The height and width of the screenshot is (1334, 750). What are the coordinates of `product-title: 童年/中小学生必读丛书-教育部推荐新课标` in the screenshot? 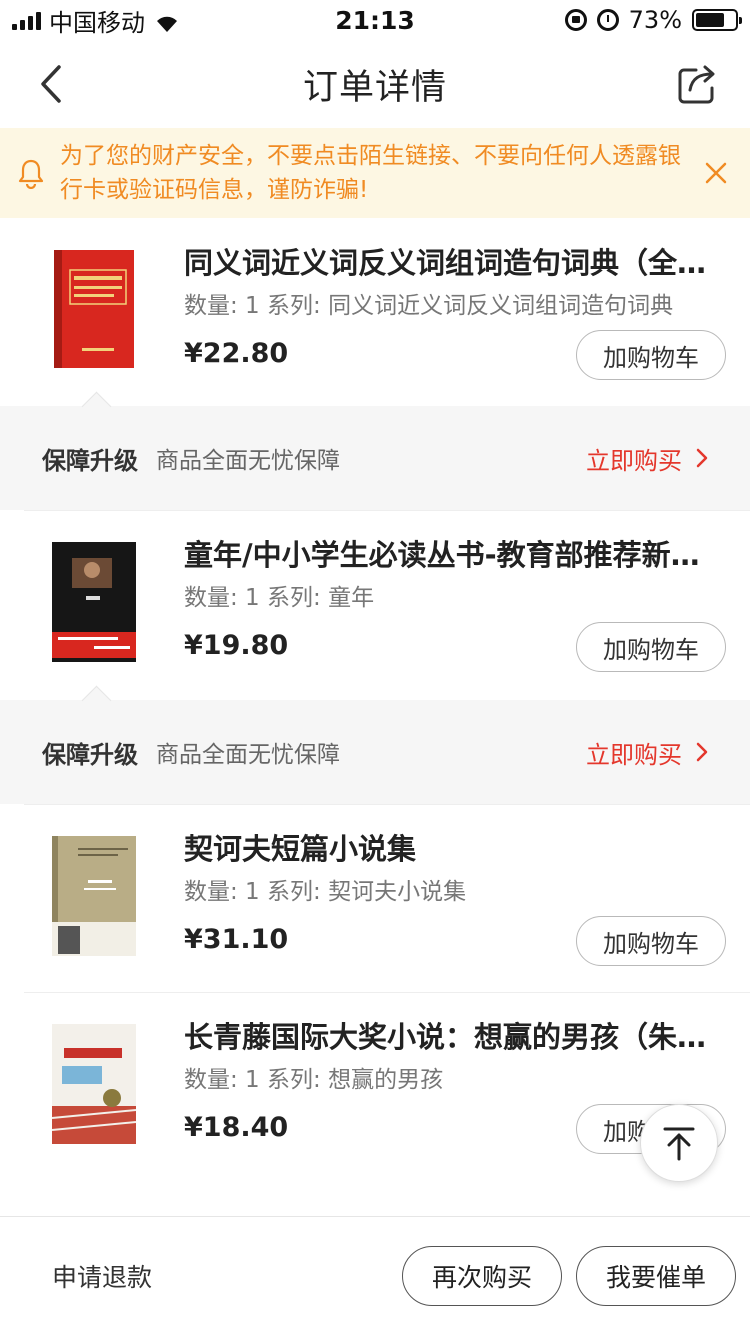 It's located at (449, 553).